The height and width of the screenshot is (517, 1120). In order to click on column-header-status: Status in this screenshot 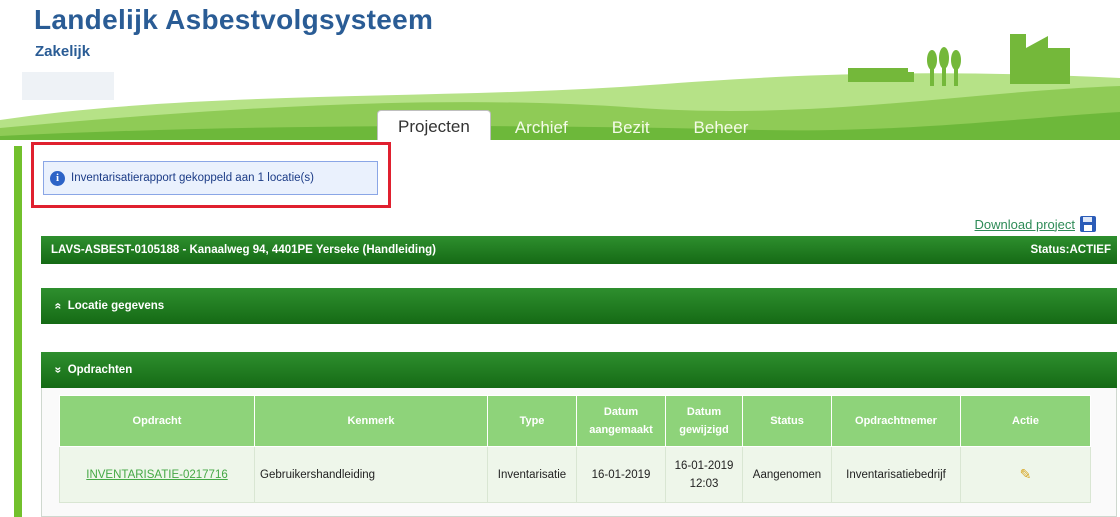, I will do `click(787, 421)`.